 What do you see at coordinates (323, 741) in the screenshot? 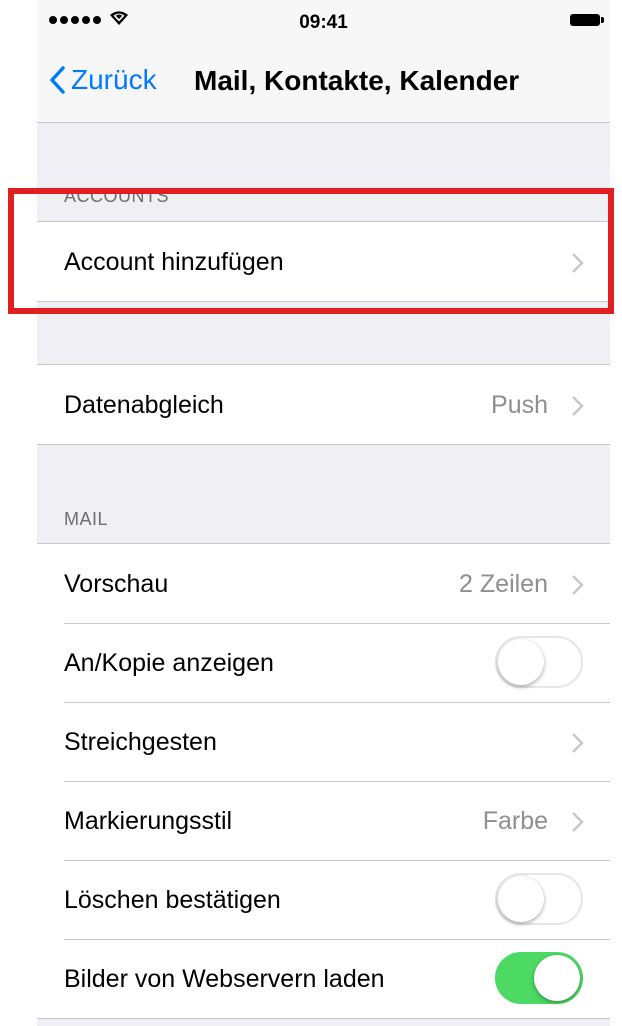
I see `swipe-options-row: Streichgesten` at bounding box center [323, 741].